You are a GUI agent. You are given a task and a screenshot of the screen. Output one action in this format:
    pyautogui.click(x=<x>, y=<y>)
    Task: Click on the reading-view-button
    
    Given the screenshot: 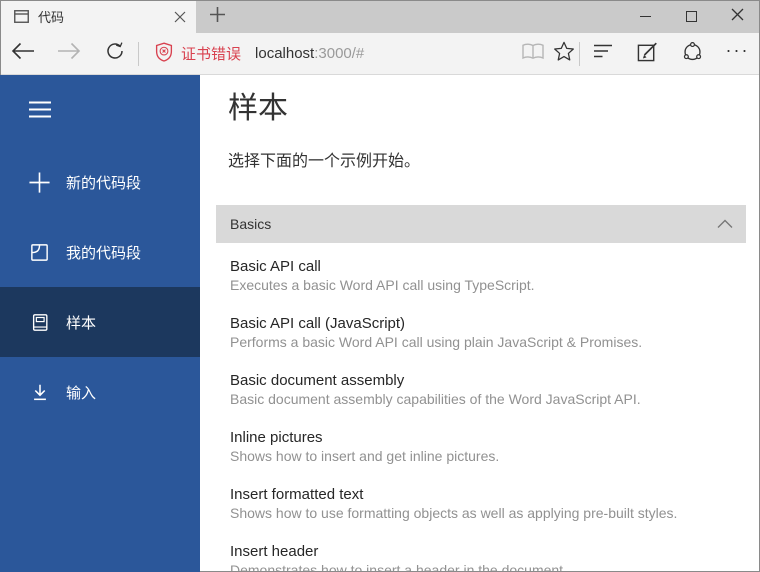 What is the action you would take?
    pyautogui.click(x=532, y=53)
    